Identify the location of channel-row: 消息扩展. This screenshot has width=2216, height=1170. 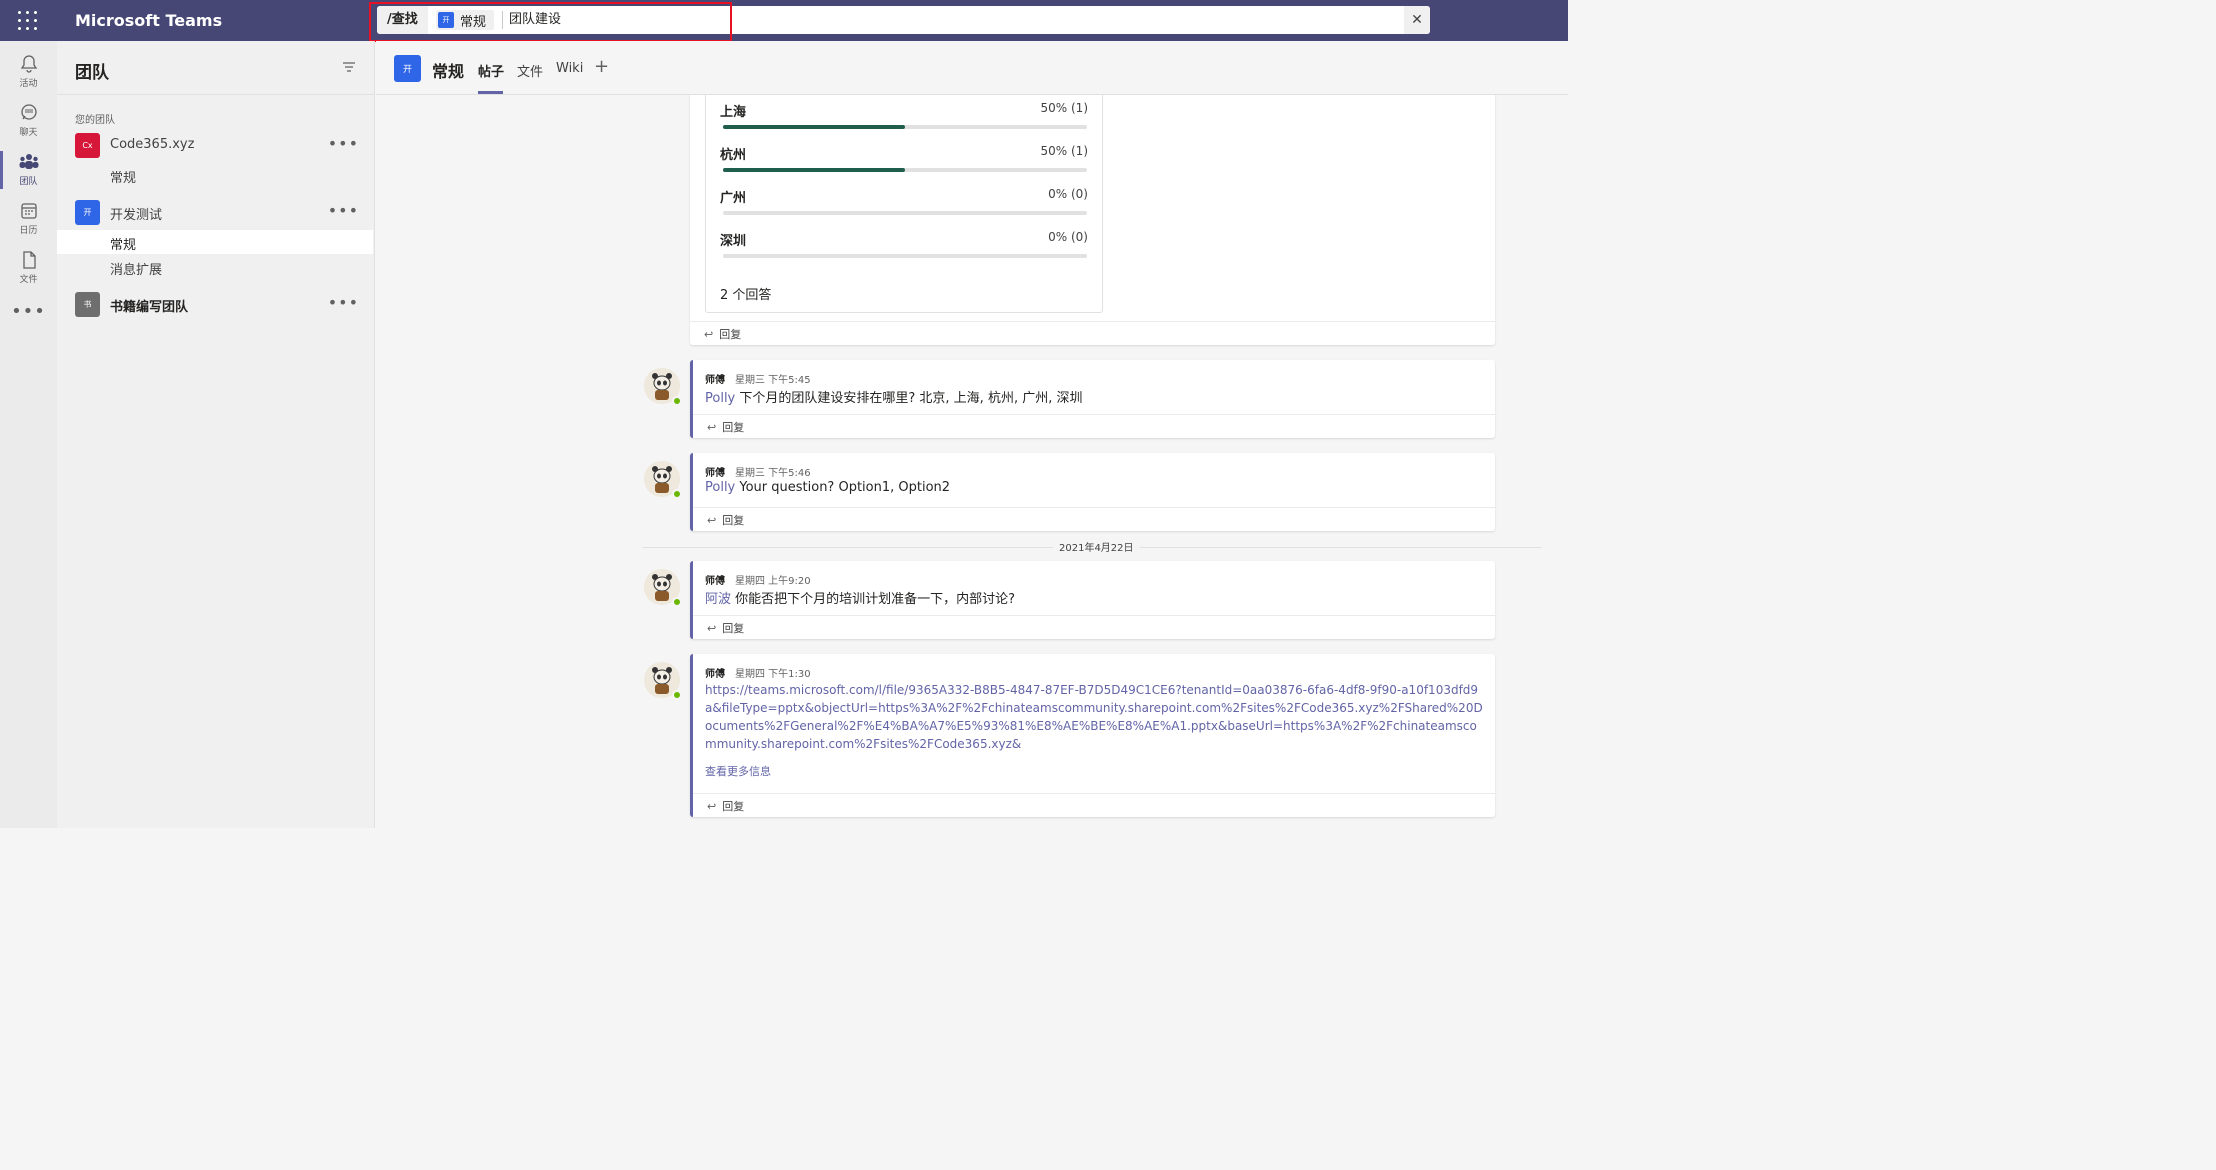
(215, 267).